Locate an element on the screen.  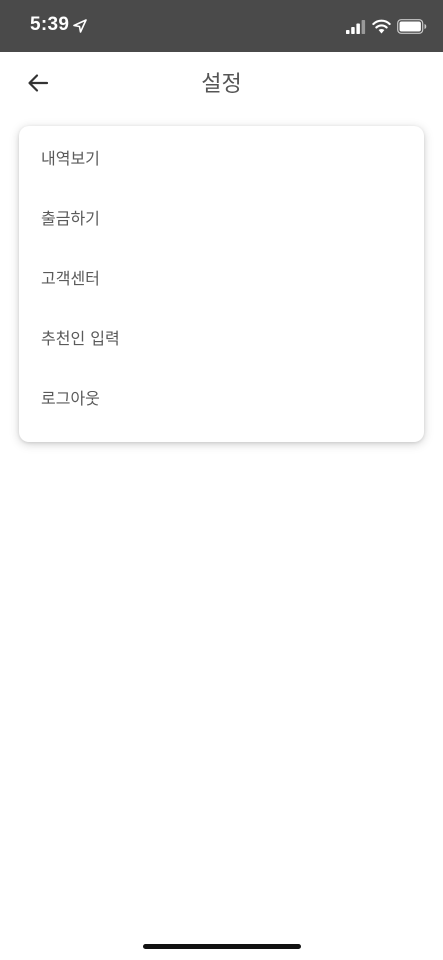
menu-item-history: 내역보기 is located at coordinates (221, 157).